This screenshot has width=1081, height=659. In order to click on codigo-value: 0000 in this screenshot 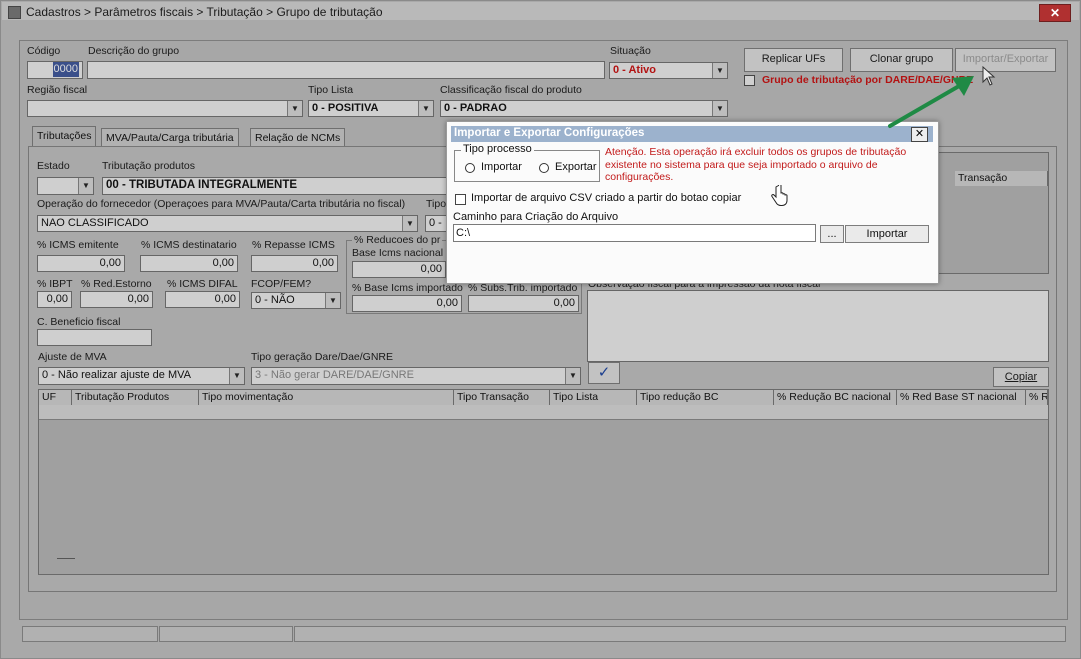, I will do `click(65, 69)`.